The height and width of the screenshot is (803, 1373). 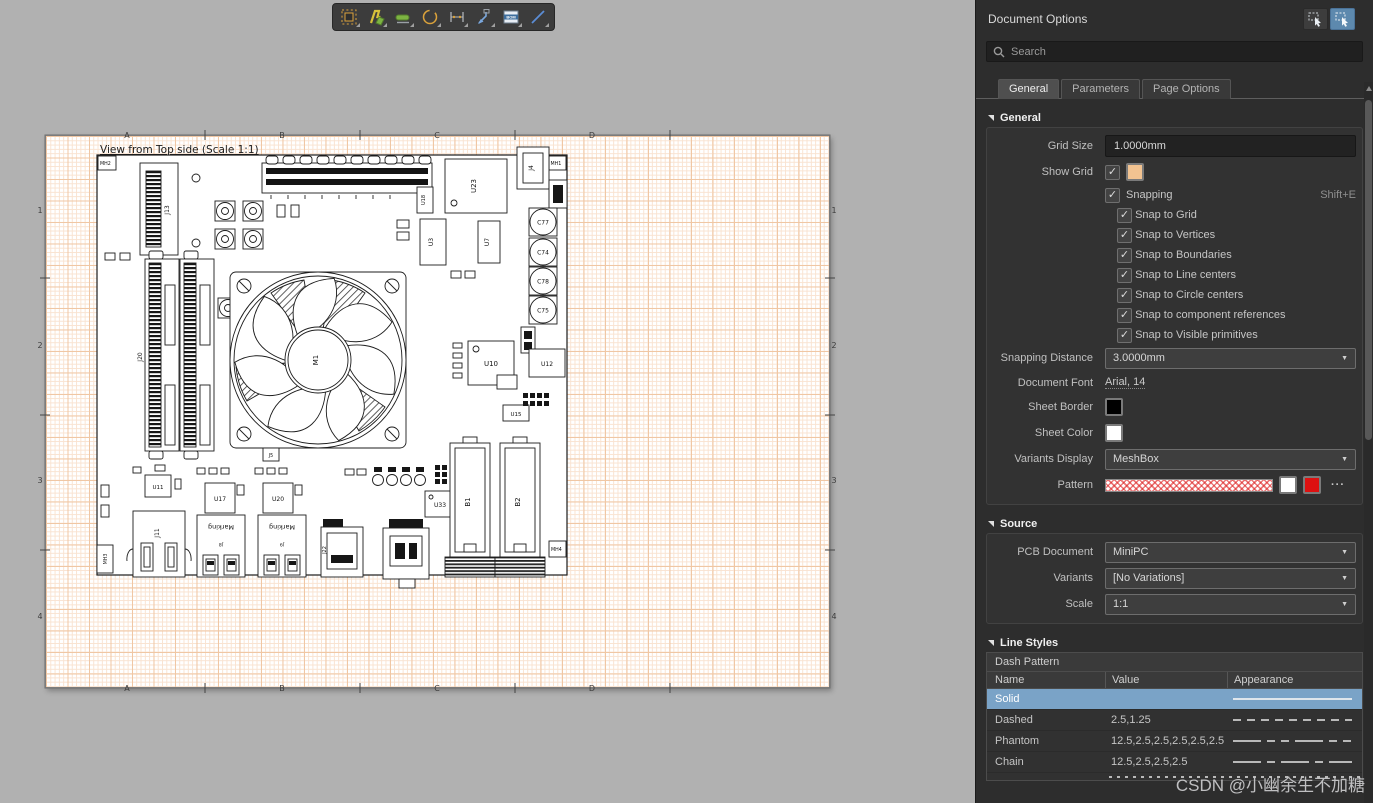 I want to click on pcb-document-dropdown: MiniPC ▼, so click(x=1230, y=552).